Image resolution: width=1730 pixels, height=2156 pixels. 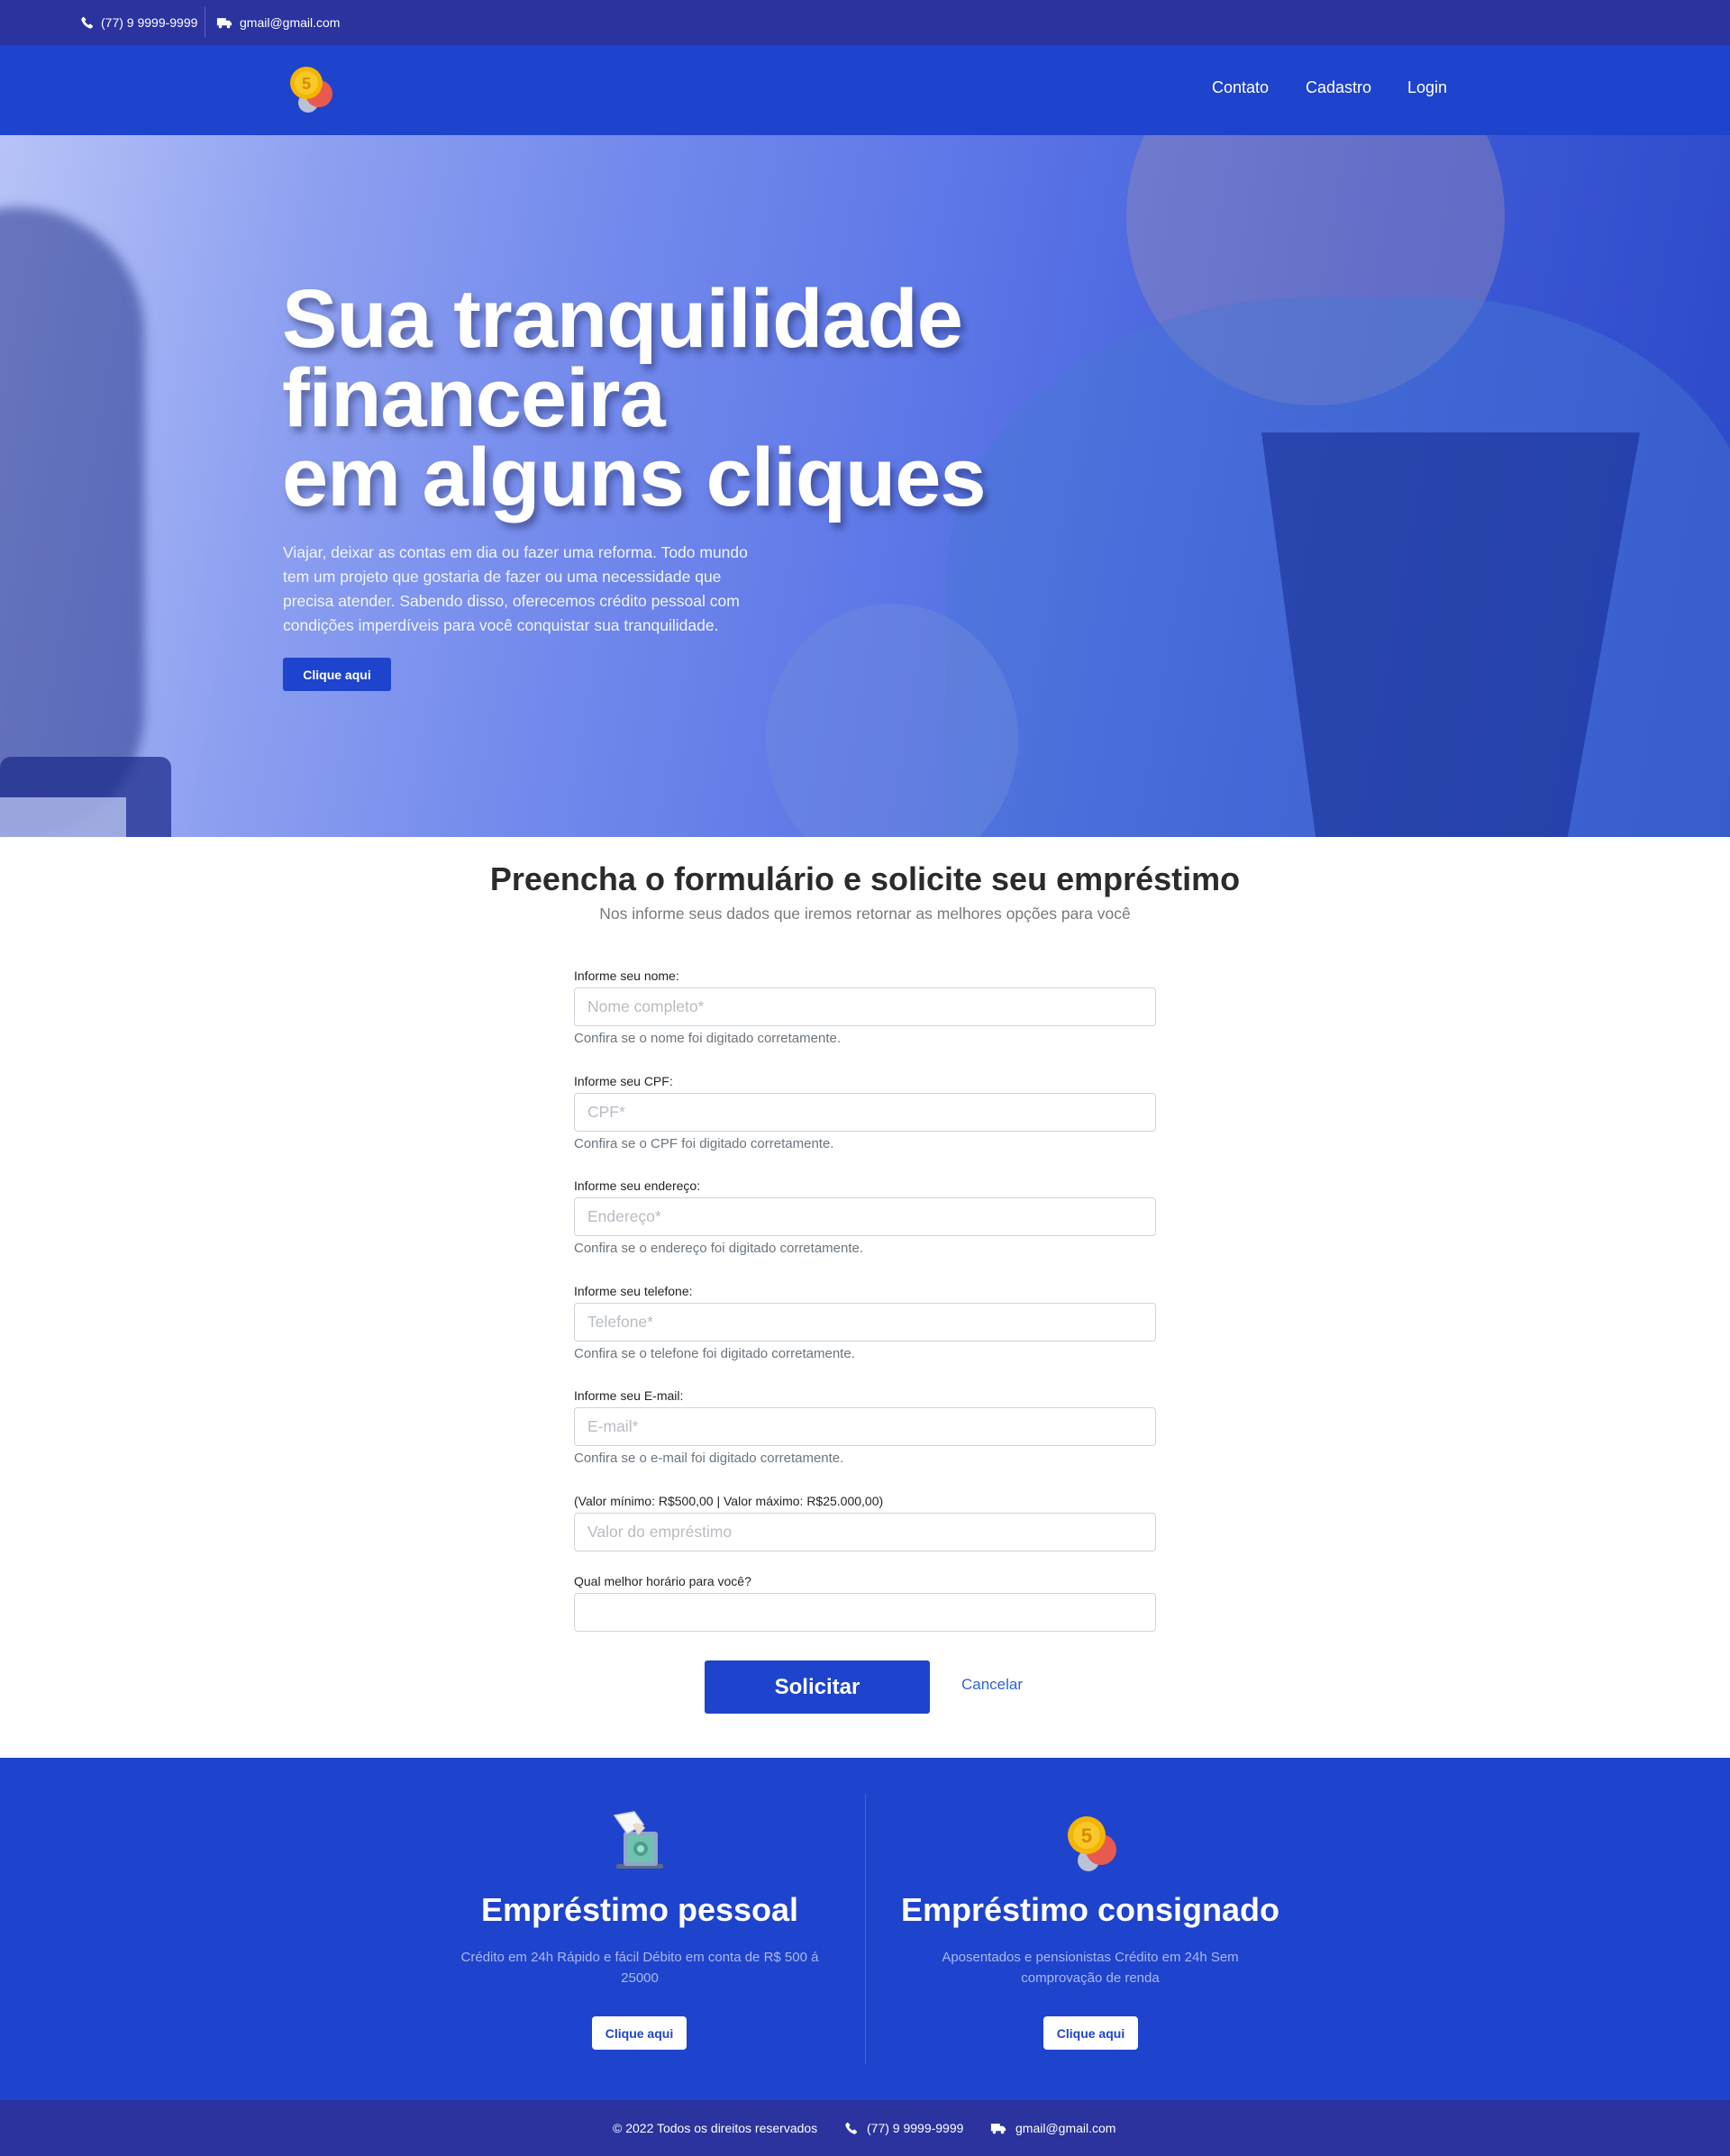 What do you see at coordinates (1240, 87) in the screenshot?
I see `nav-contato: Contato` at bounding box center [1240, 87].